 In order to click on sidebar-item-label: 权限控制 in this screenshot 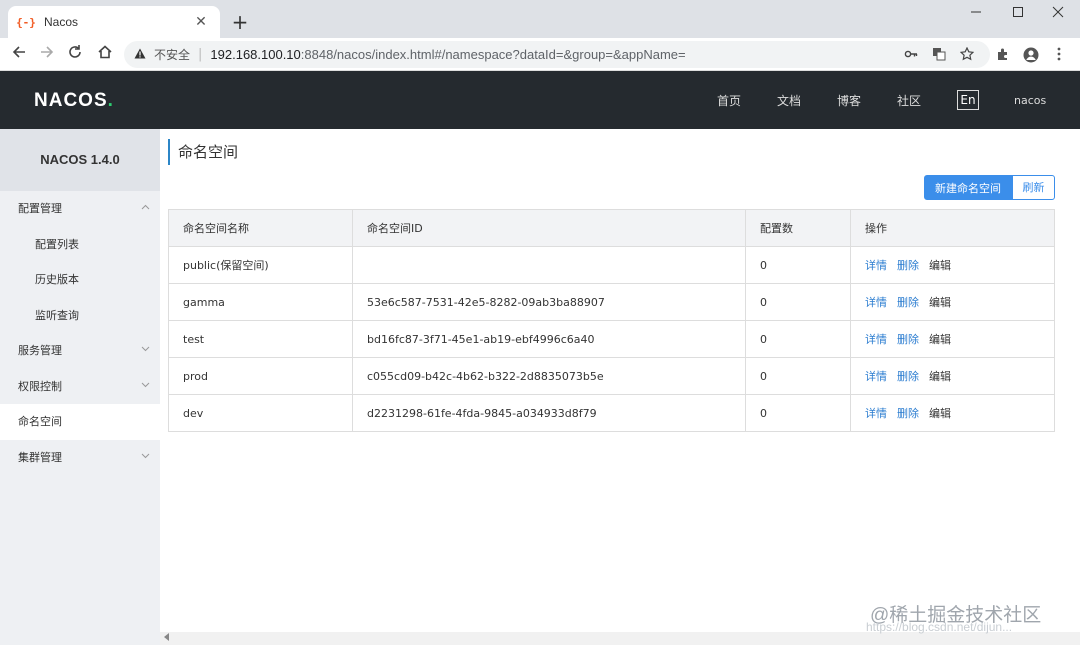, I will do `click(40, 386)`.